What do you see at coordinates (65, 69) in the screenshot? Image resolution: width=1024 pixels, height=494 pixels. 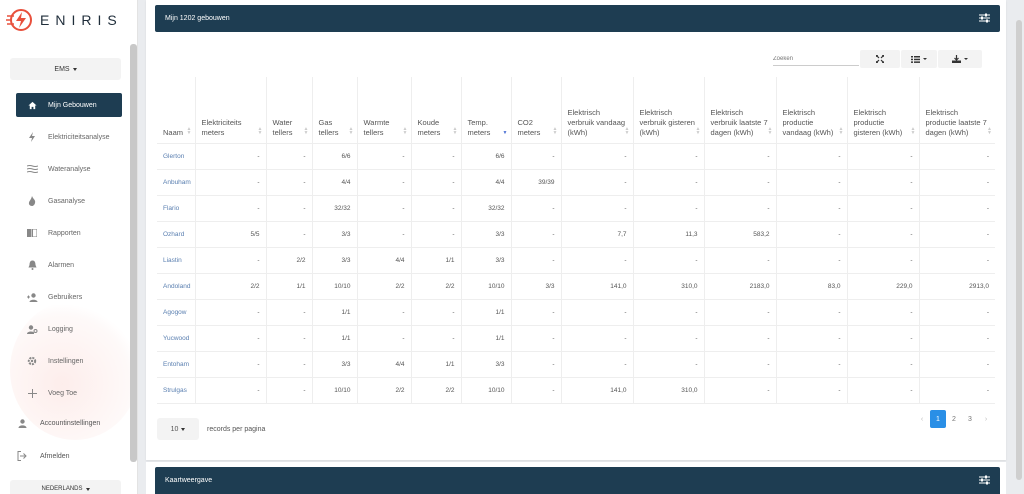 I see `ems-select: EMS` at bounding box center [65, 69].